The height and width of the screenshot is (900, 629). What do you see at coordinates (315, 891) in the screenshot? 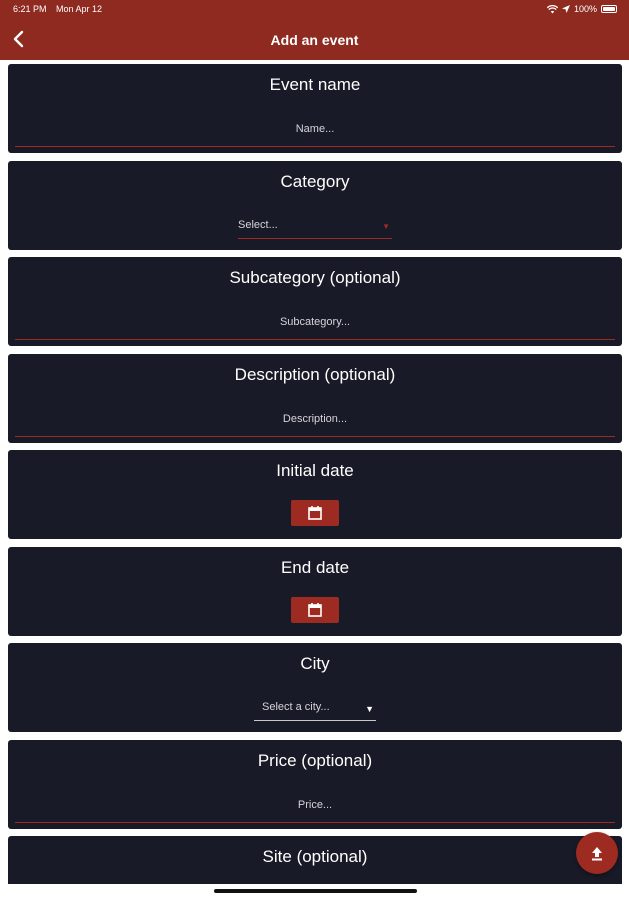
I see `home-indicator` at bounding box center [315, 891].